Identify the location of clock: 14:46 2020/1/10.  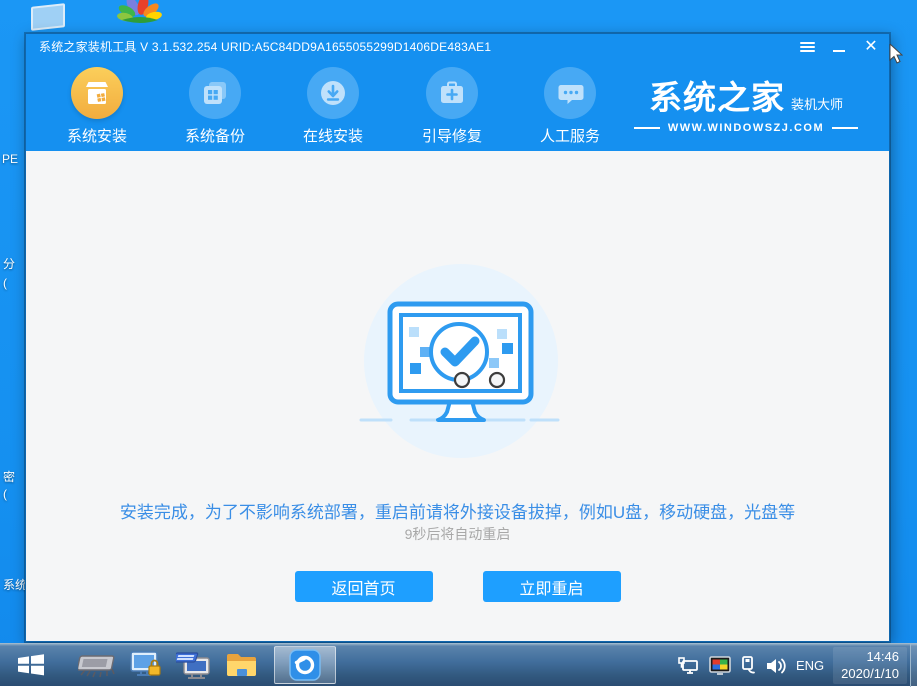
(870, 665).